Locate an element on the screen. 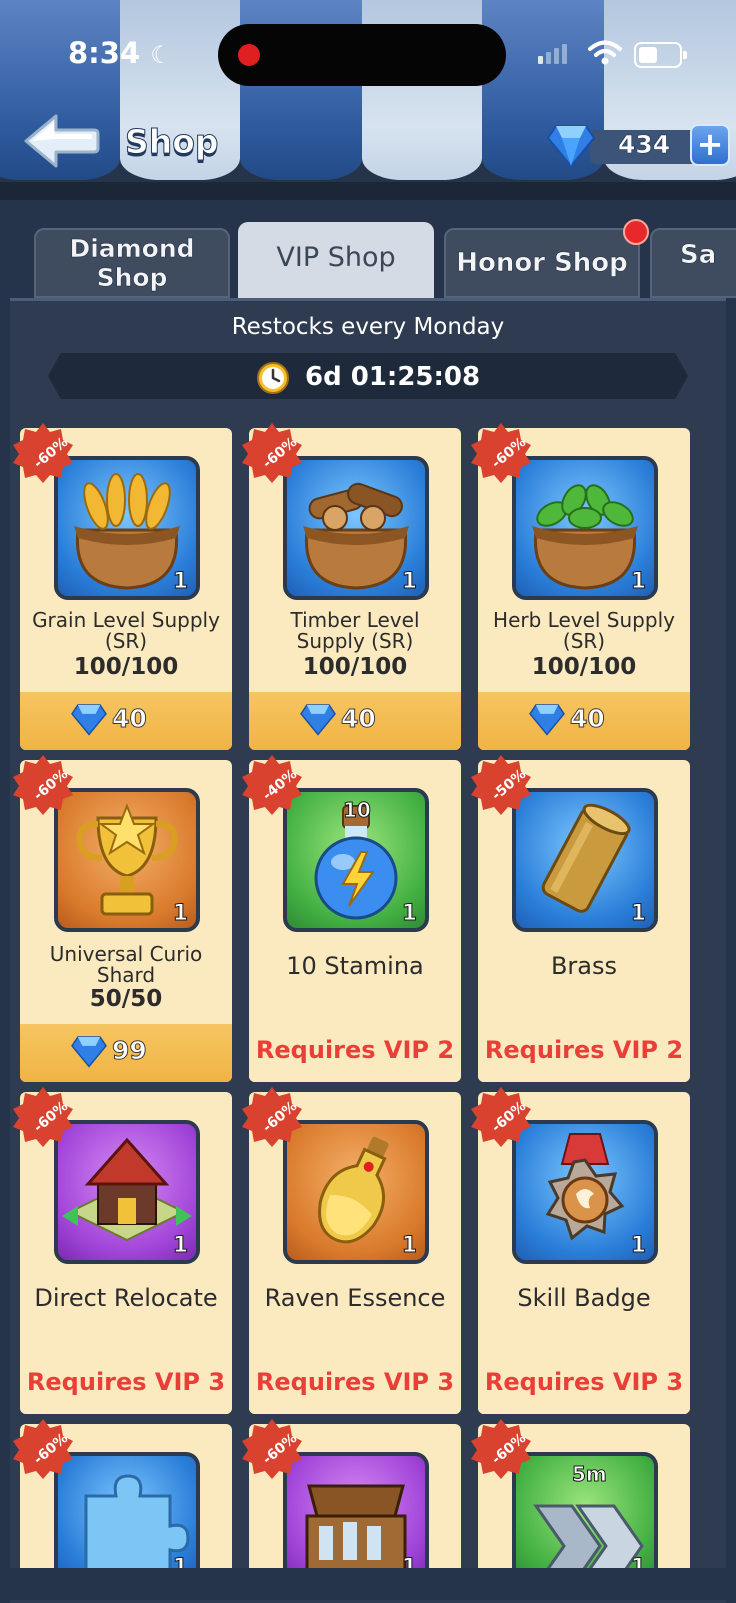  shop-item-herb-supply: 1 Herb Level Supply (SR) 100/100 40 -60% is located at coordinates (580, 586).